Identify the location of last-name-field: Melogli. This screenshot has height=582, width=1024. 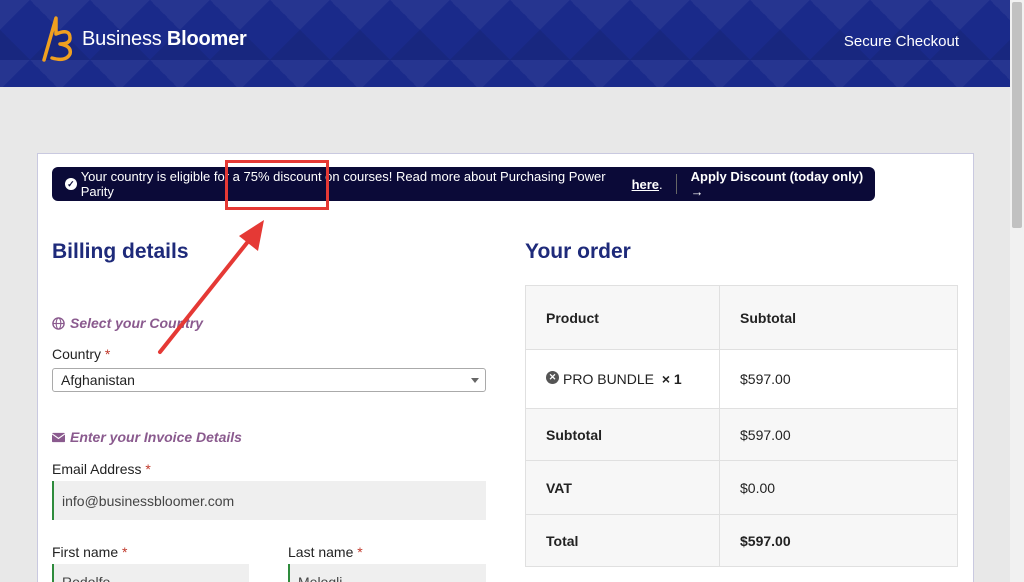
(387, 573).